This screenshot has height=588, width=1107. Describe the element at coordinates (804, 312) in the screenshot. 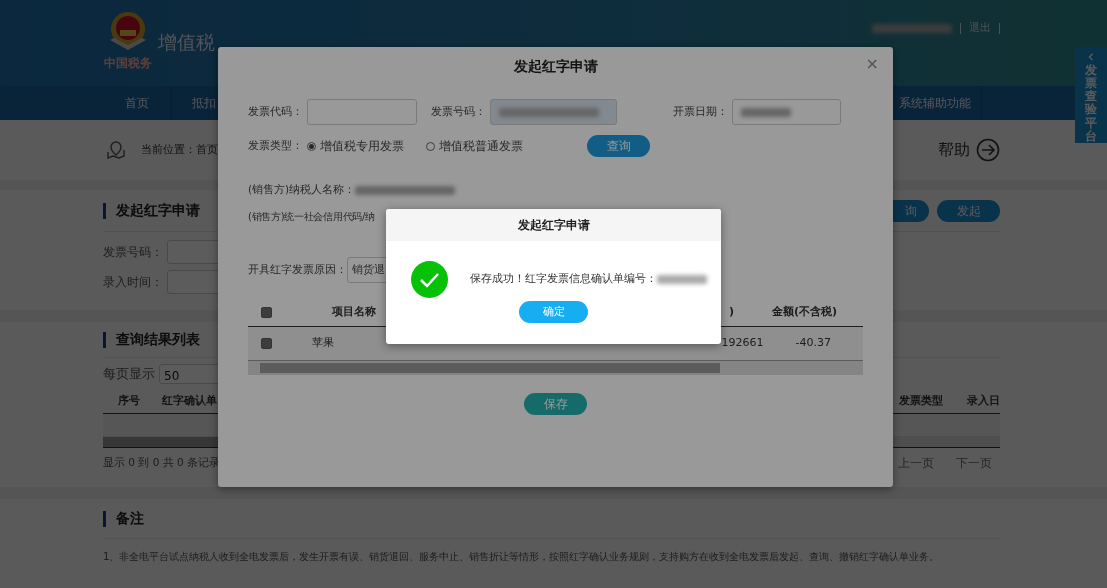

I see `column-header: 金额(不含税)` at that location.